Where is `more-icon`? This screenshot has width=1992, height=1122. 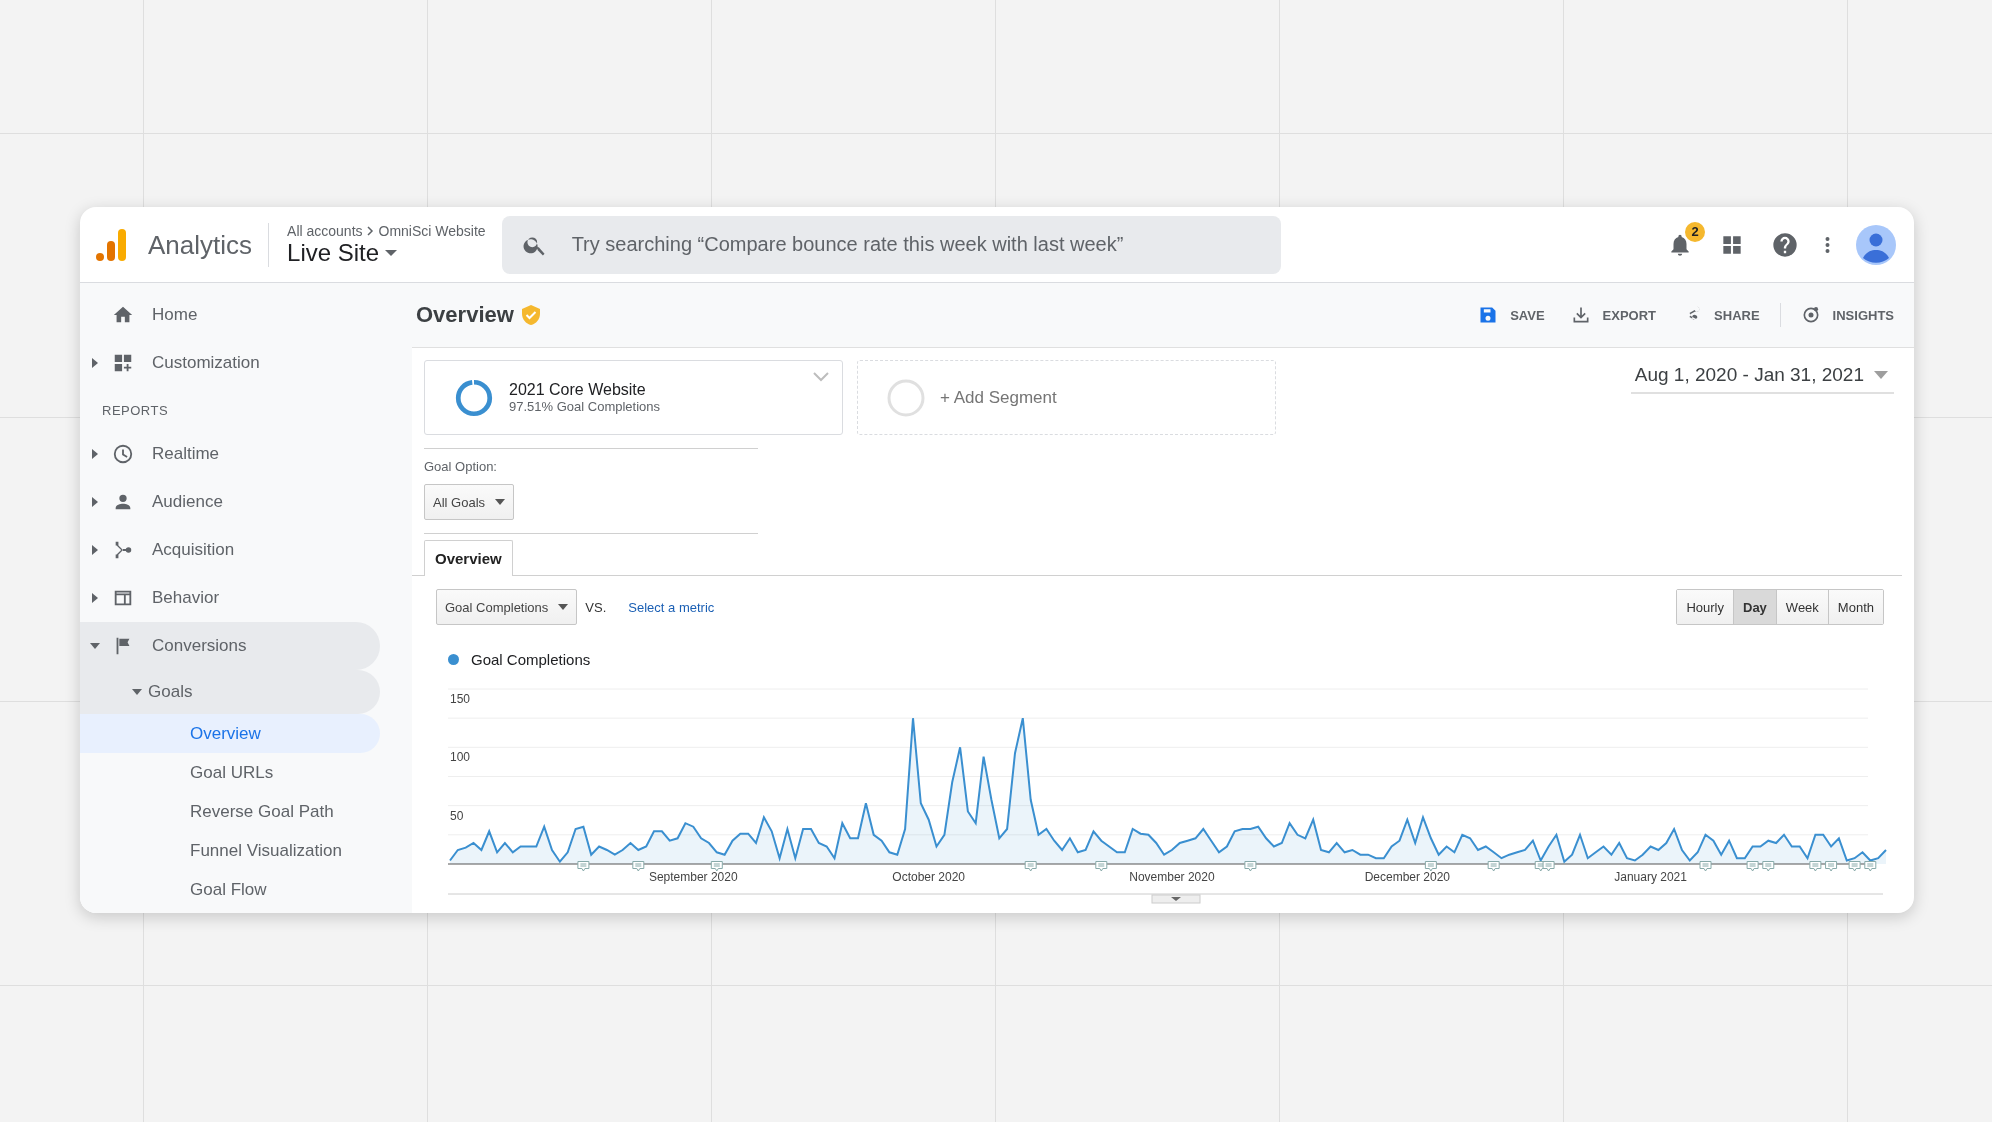 more-icon is located at coordinates (1827, 244).